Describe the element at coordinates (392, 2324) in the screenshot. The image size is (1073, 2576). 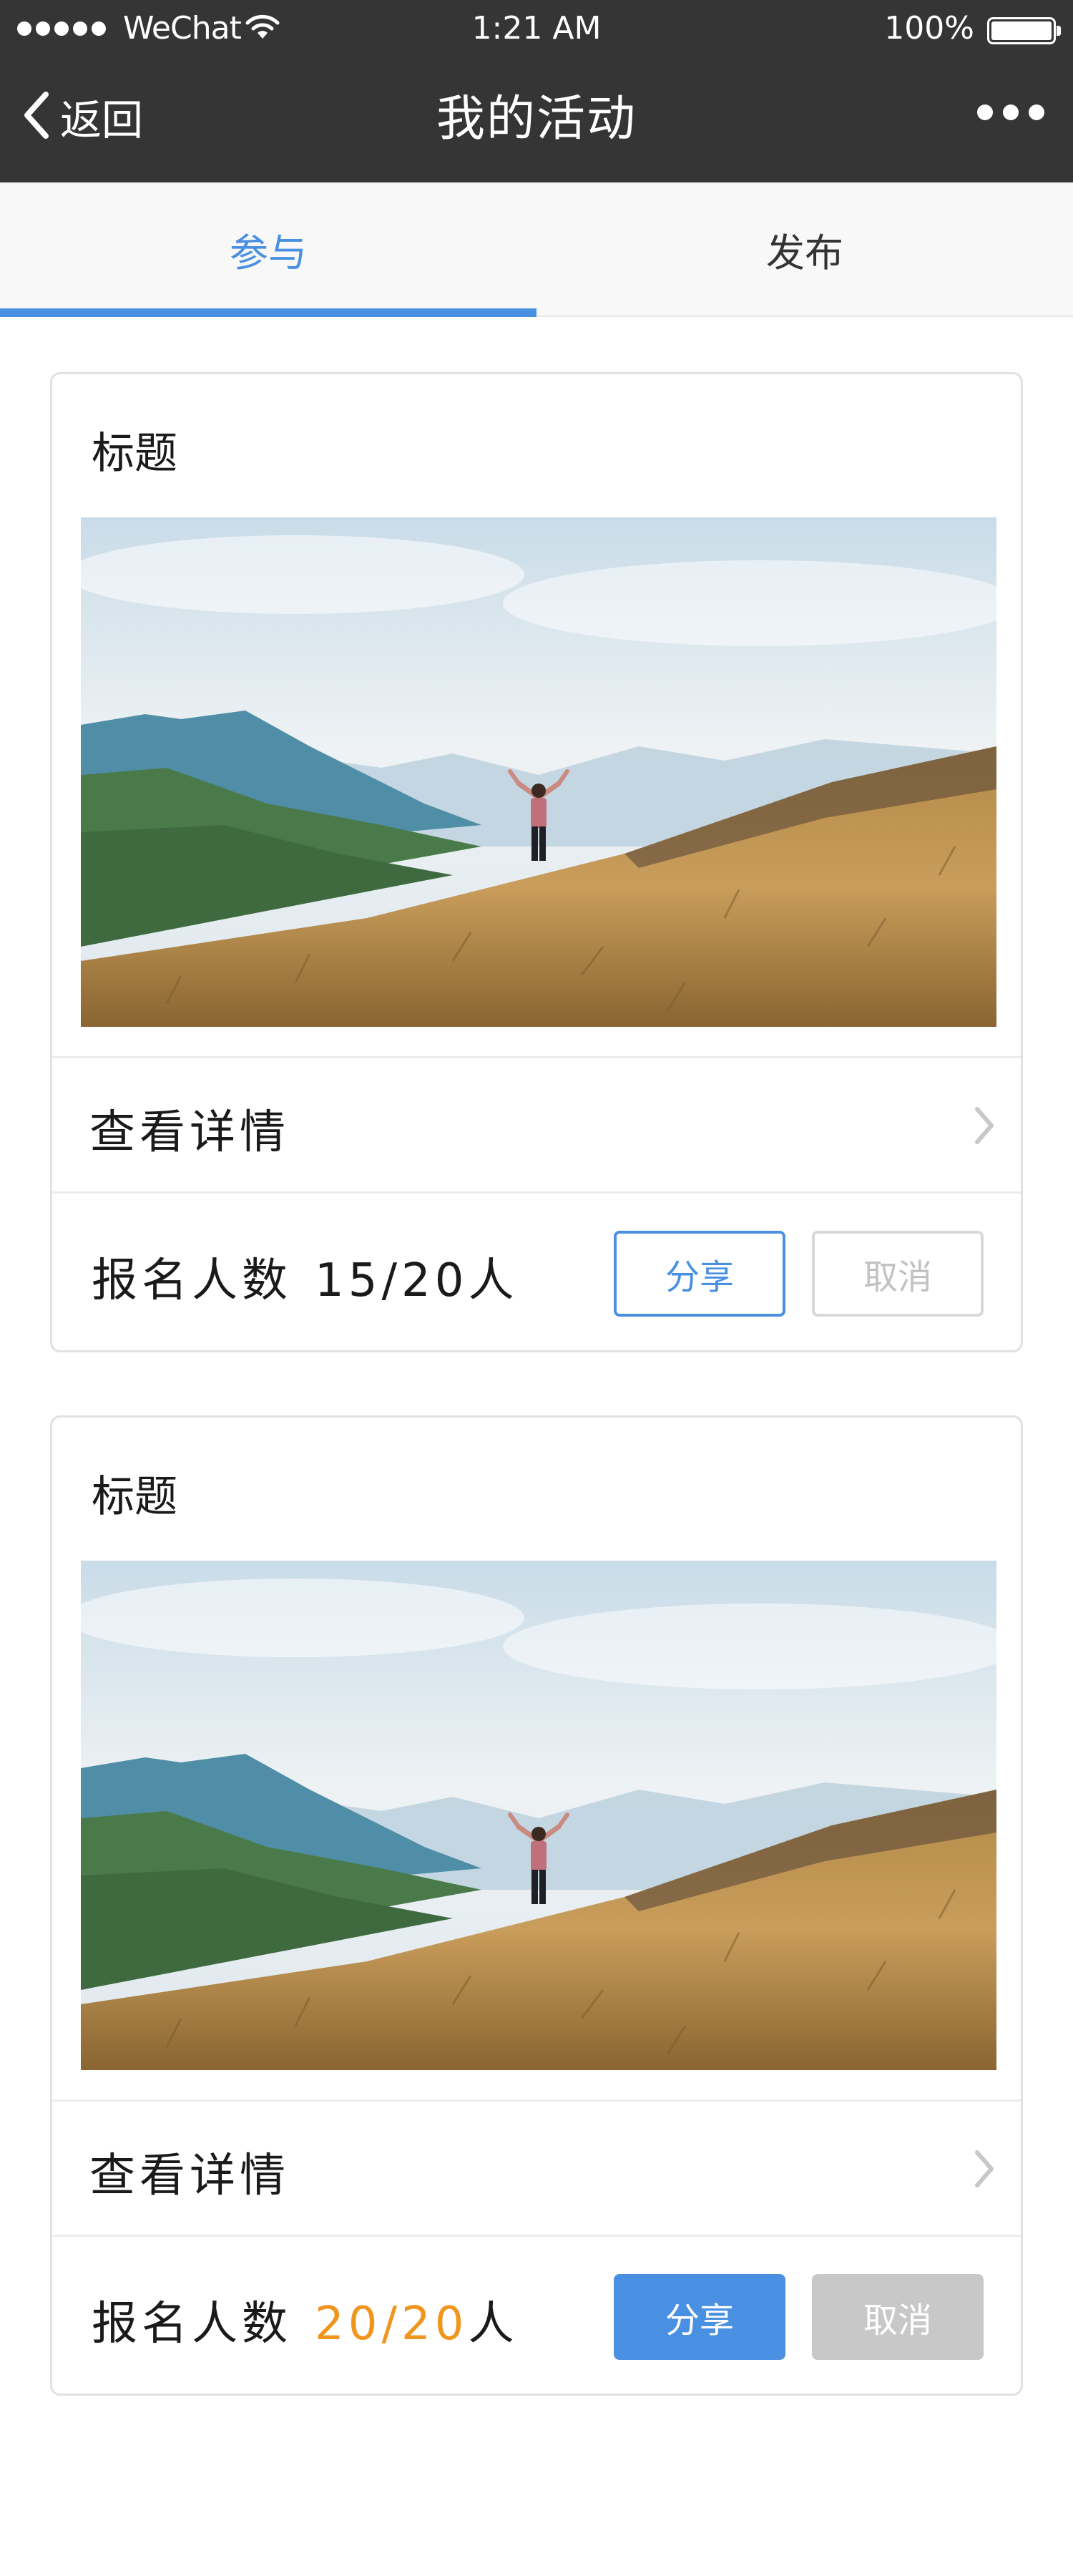
I see `signup-count: 20/20` at that location.